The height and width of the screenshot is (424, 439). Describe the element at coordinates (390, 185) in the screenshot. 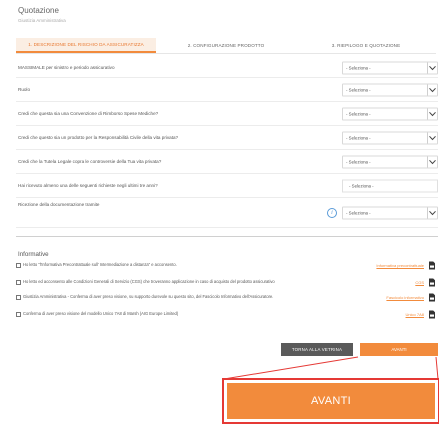

I see `richieste-field: - Seleziona -` at that location.